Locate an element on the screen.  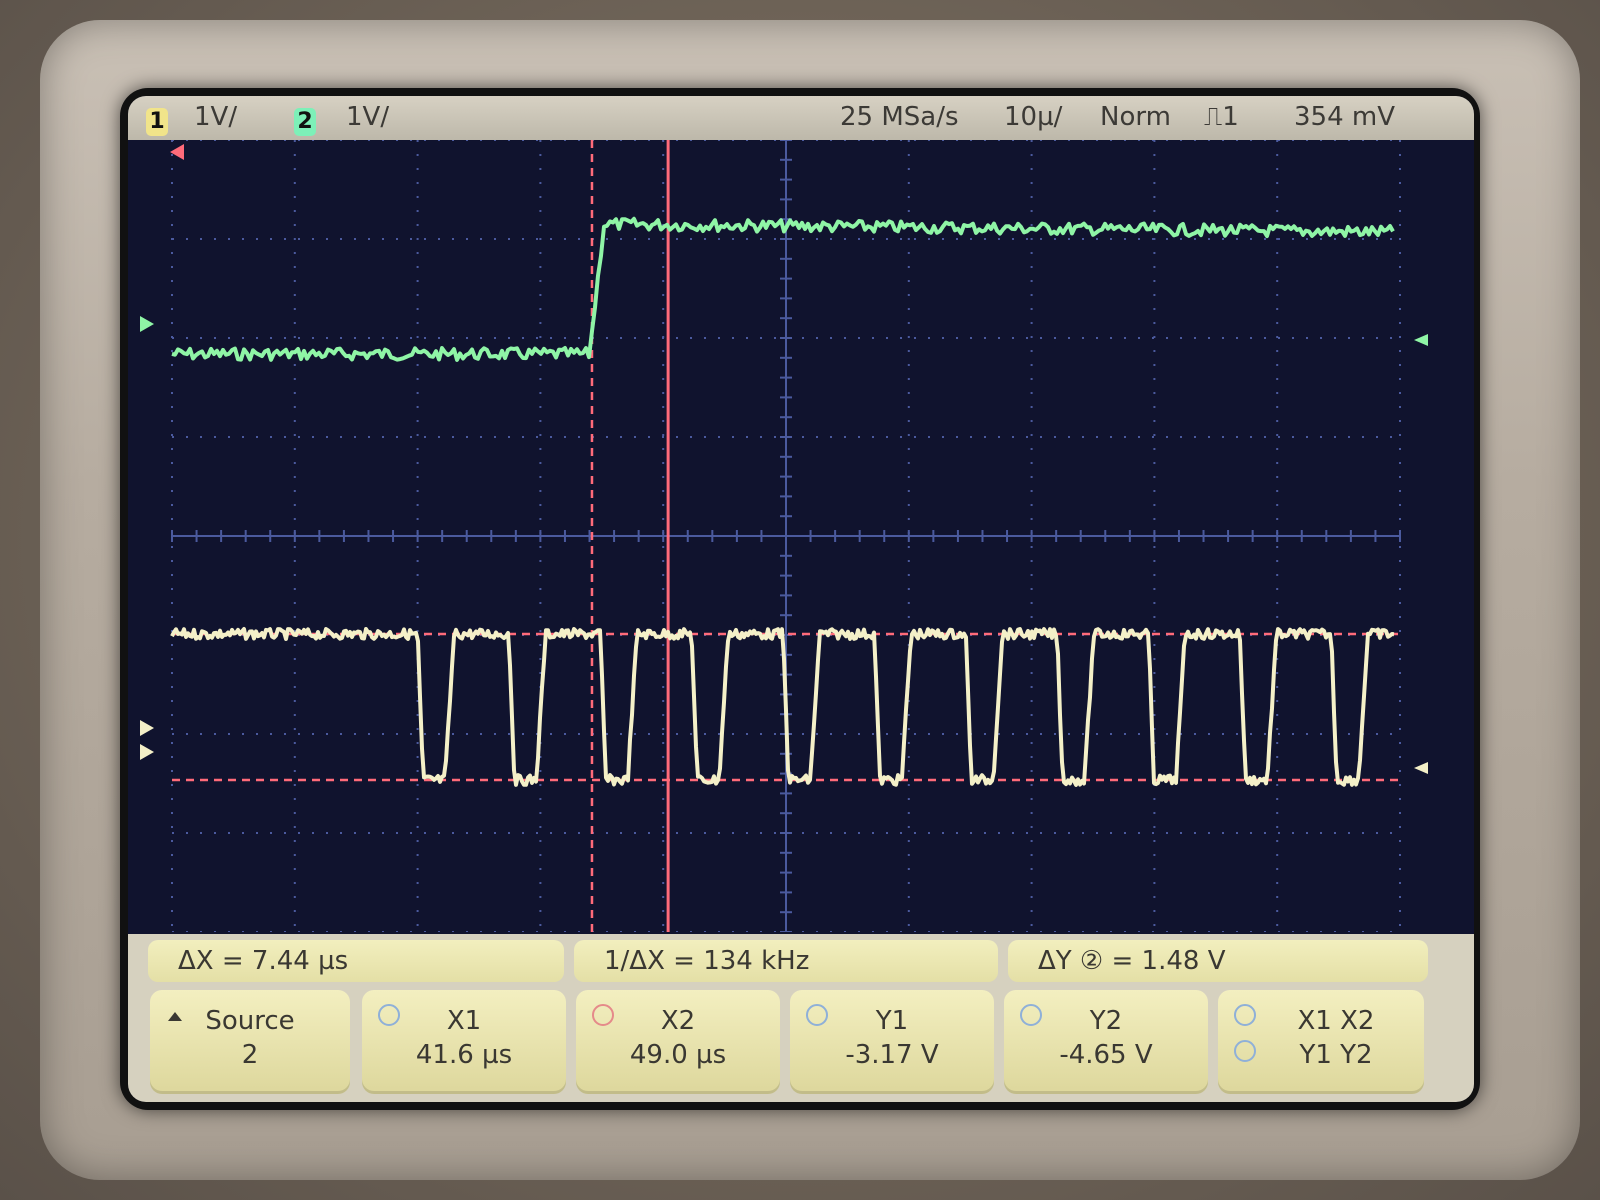
ch1-badge: 1 is located at coordinates (157, 122).